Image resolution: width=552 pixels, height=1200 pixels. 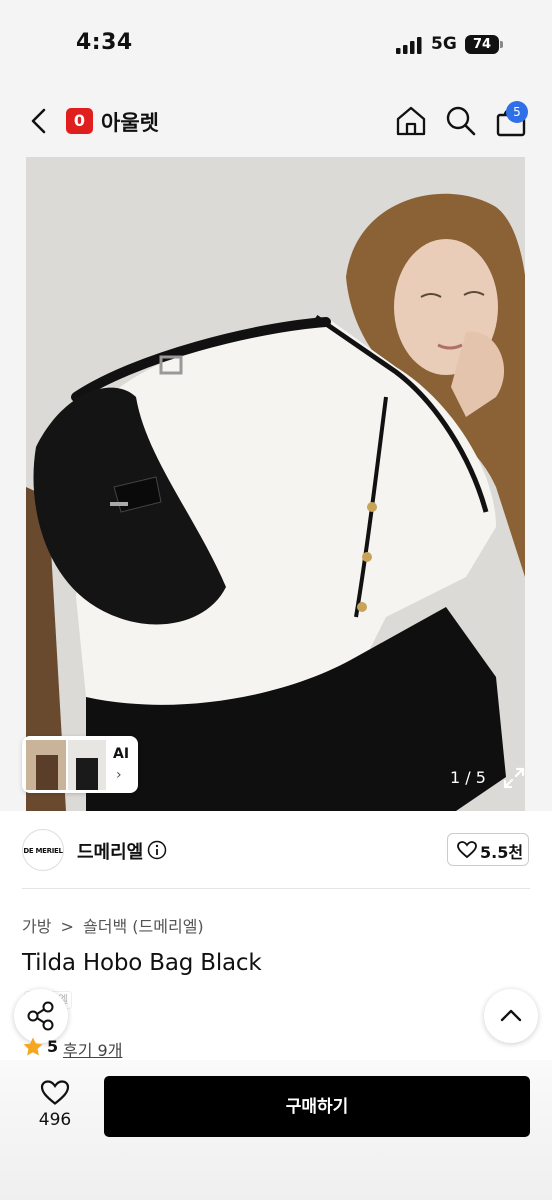 I want to click on scroll-top-button, so click(x=511, y=1016).